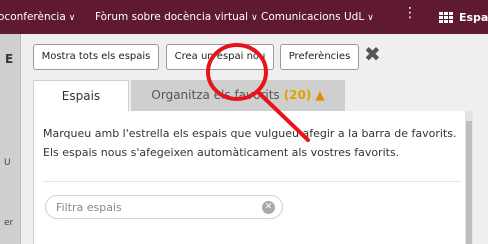 Image resolution: width=488 pixels, height=244 pixels. I want to click on grid-icon, so click(446, 18).